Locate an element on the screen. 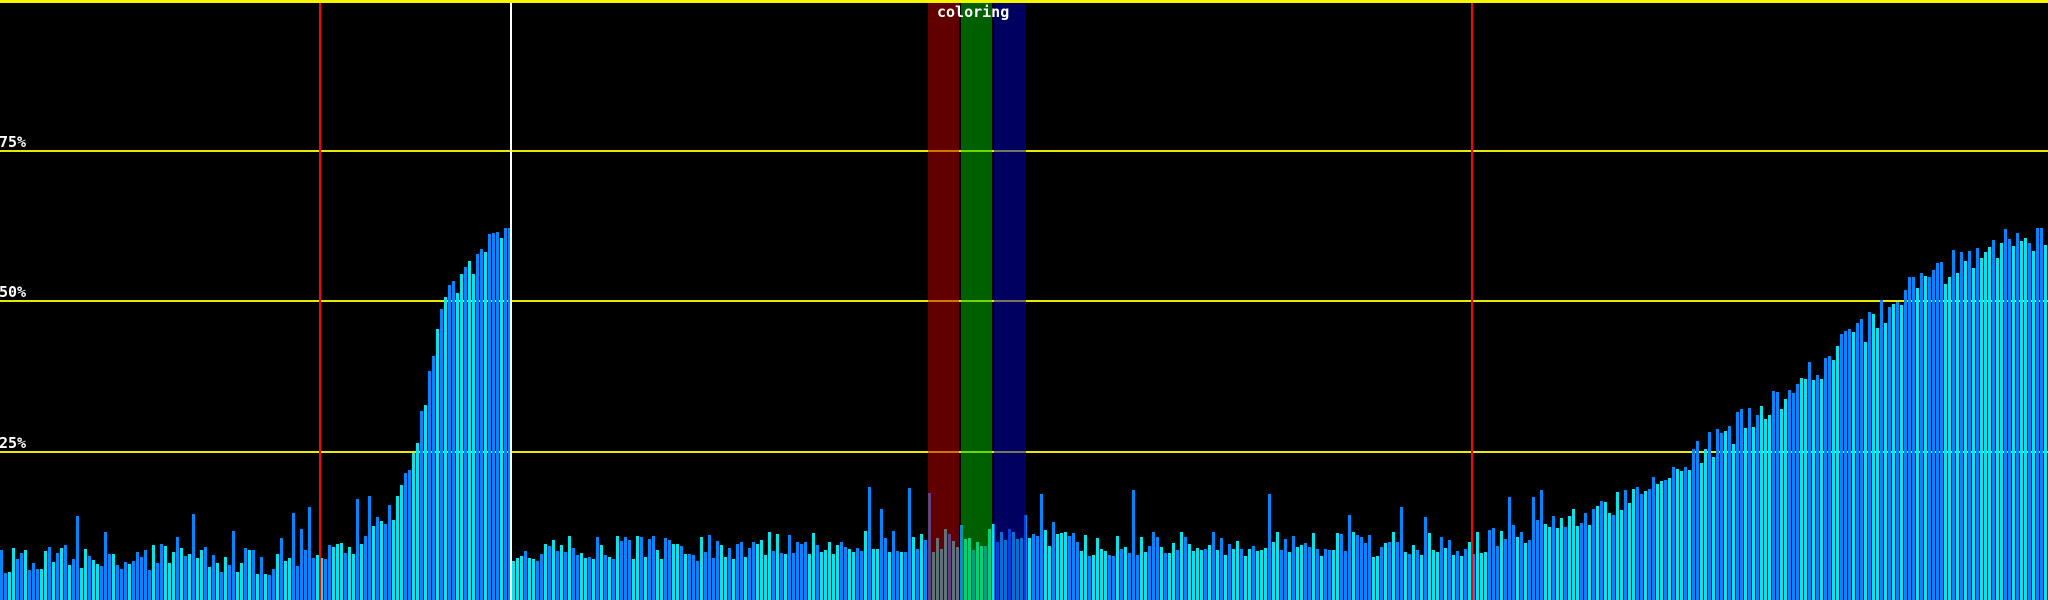 Image resolution: width=2048 pixels, height=600 pixels. band-green is located at coordinates (976, 301).